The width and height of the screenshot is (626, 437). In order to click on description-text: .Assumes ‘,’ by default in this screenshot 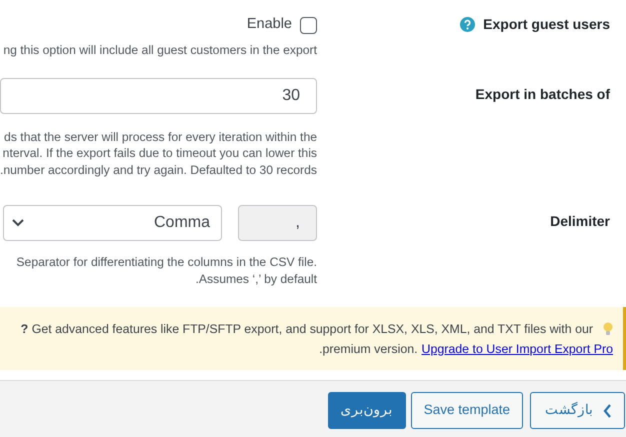, I will do `click(255, 278)`.